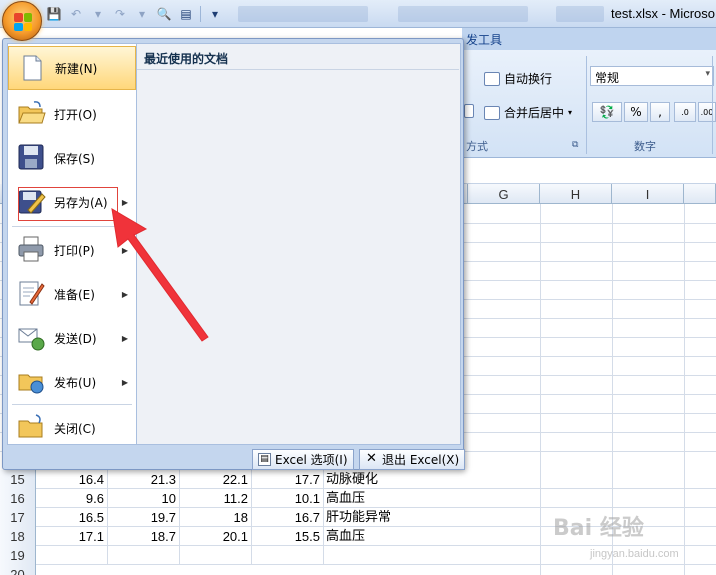  Describe the element at coordinates (216, 536) in the screenshot. I see `cell: 20.1` at that location.